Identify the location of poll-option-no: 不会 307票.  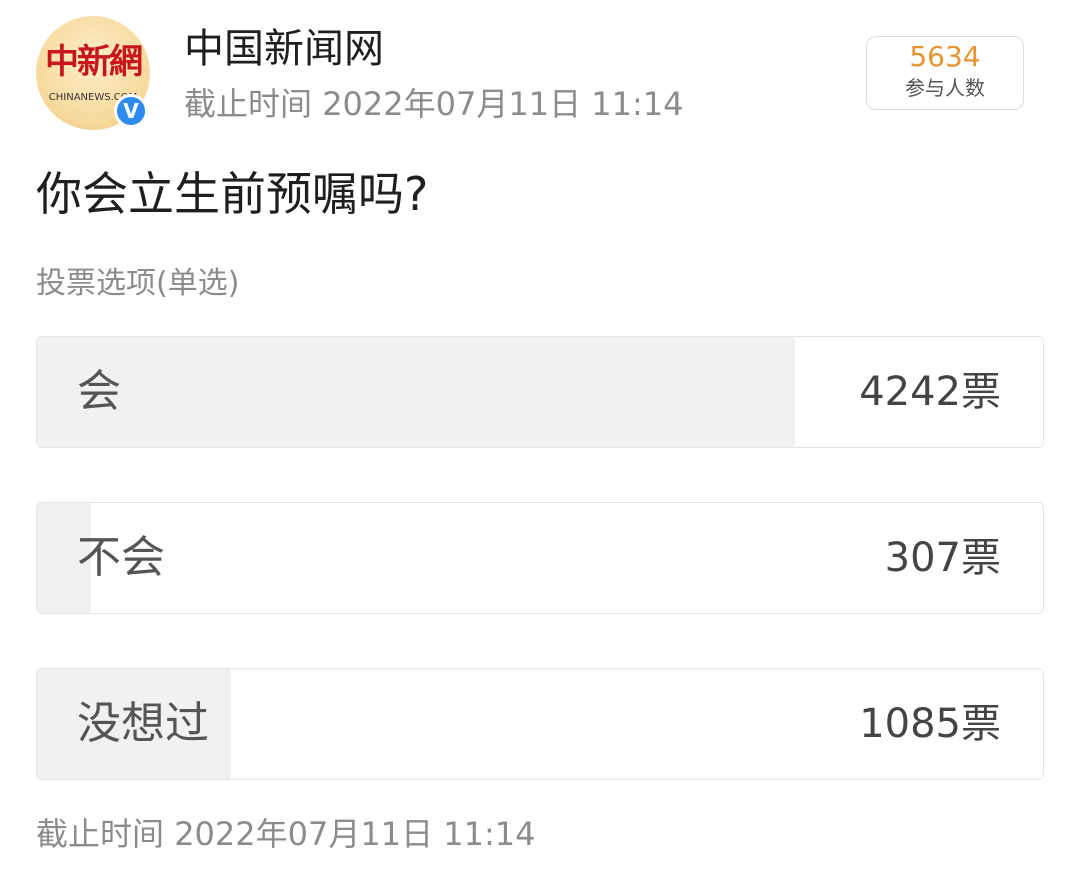
(540, 558).